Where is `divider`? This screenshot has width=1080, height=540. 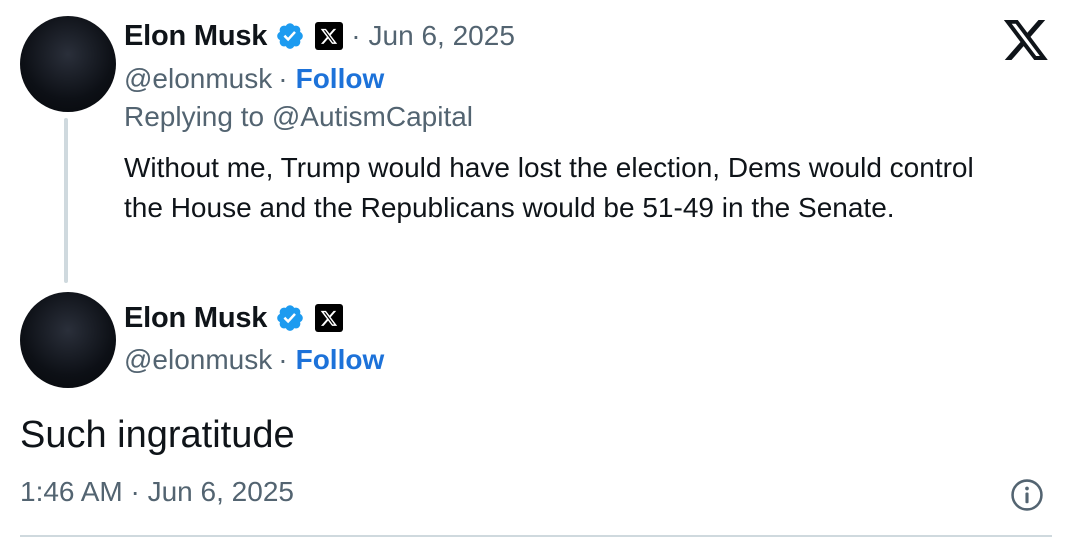 divider is located at coordinates (536, 536).